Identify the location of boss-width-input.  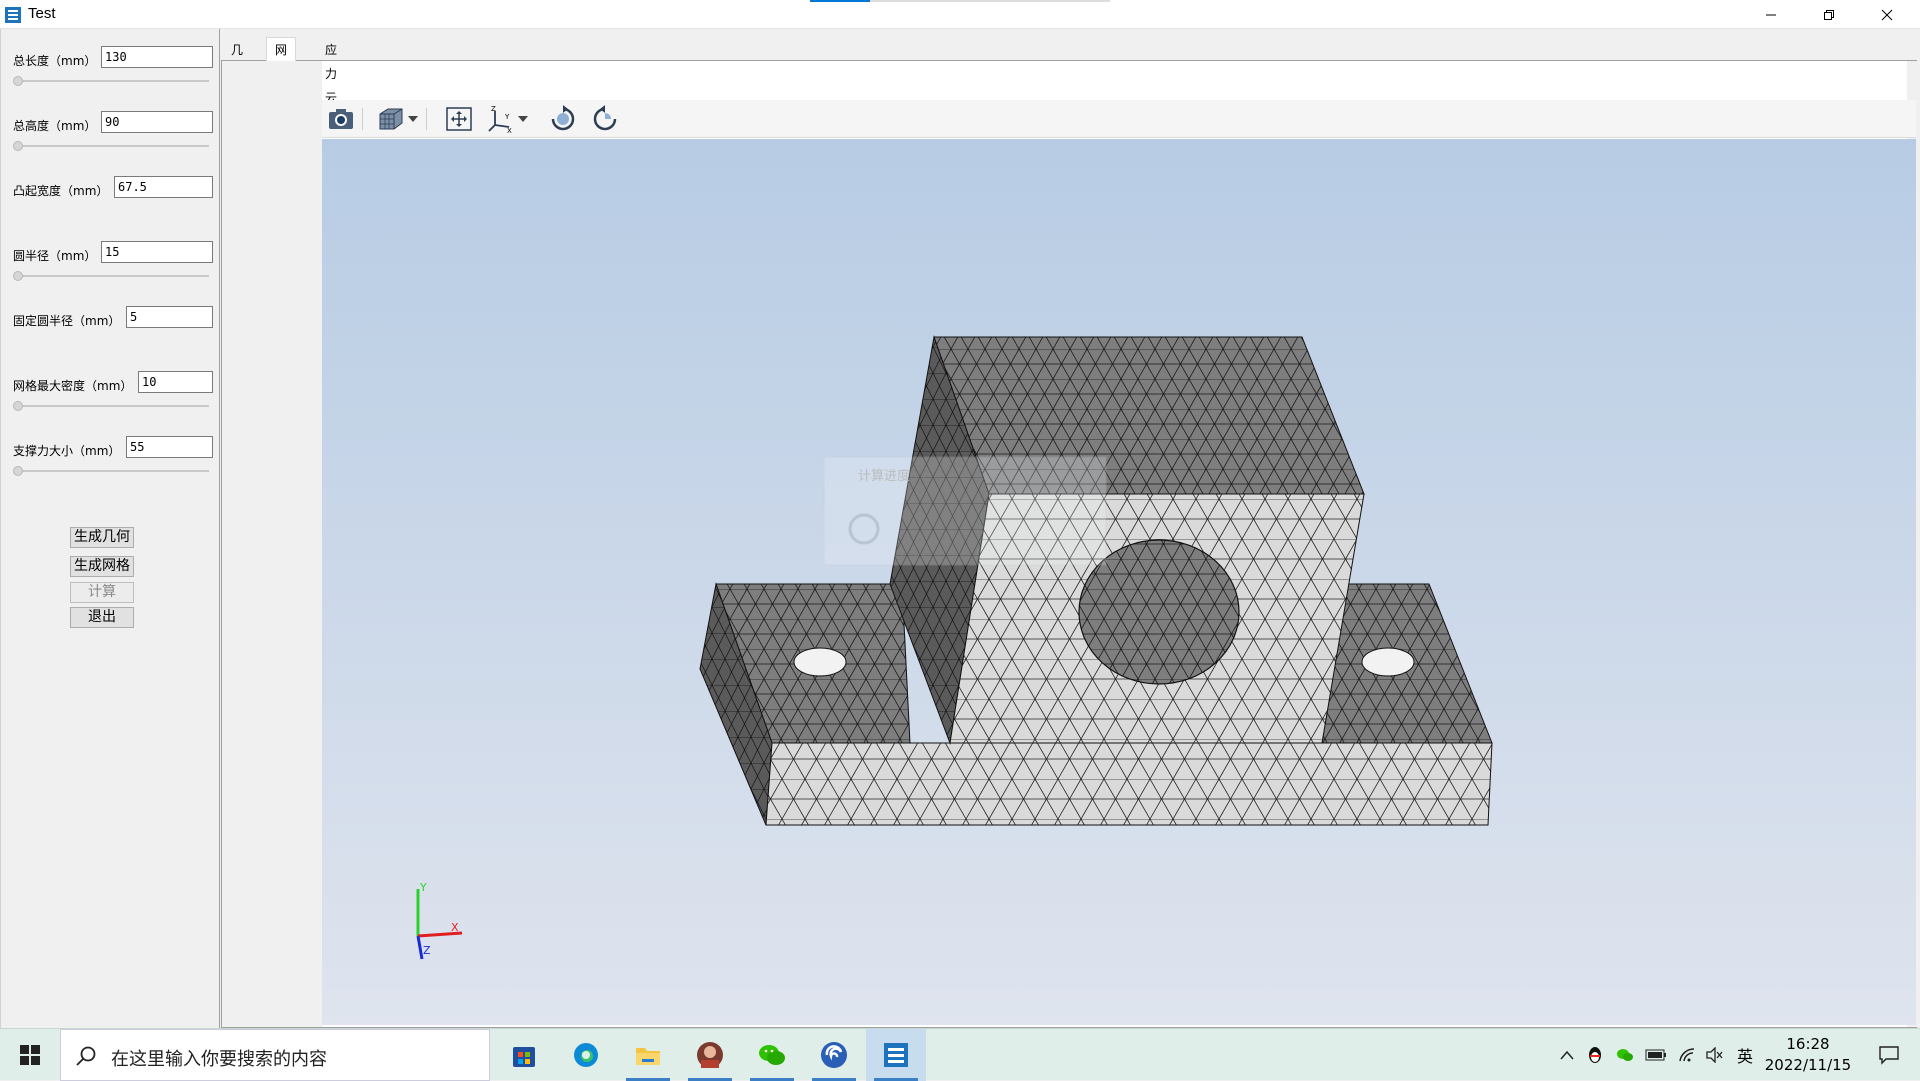
(163, 187).